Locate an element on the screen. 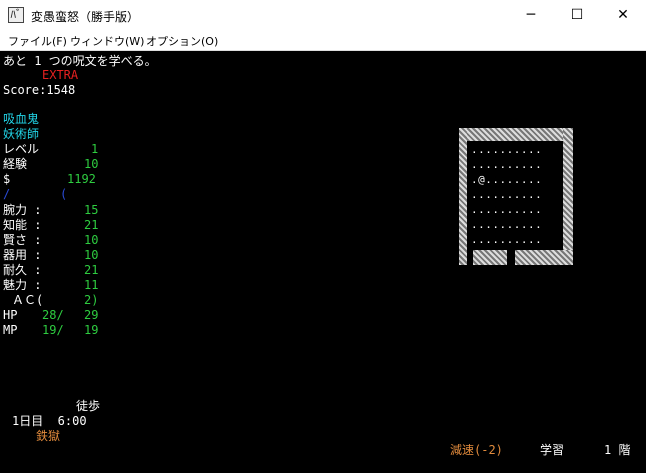 This screenshot has width=646, height=473. day-time: 1日目 6:00 is located at coordinates (49, 421).